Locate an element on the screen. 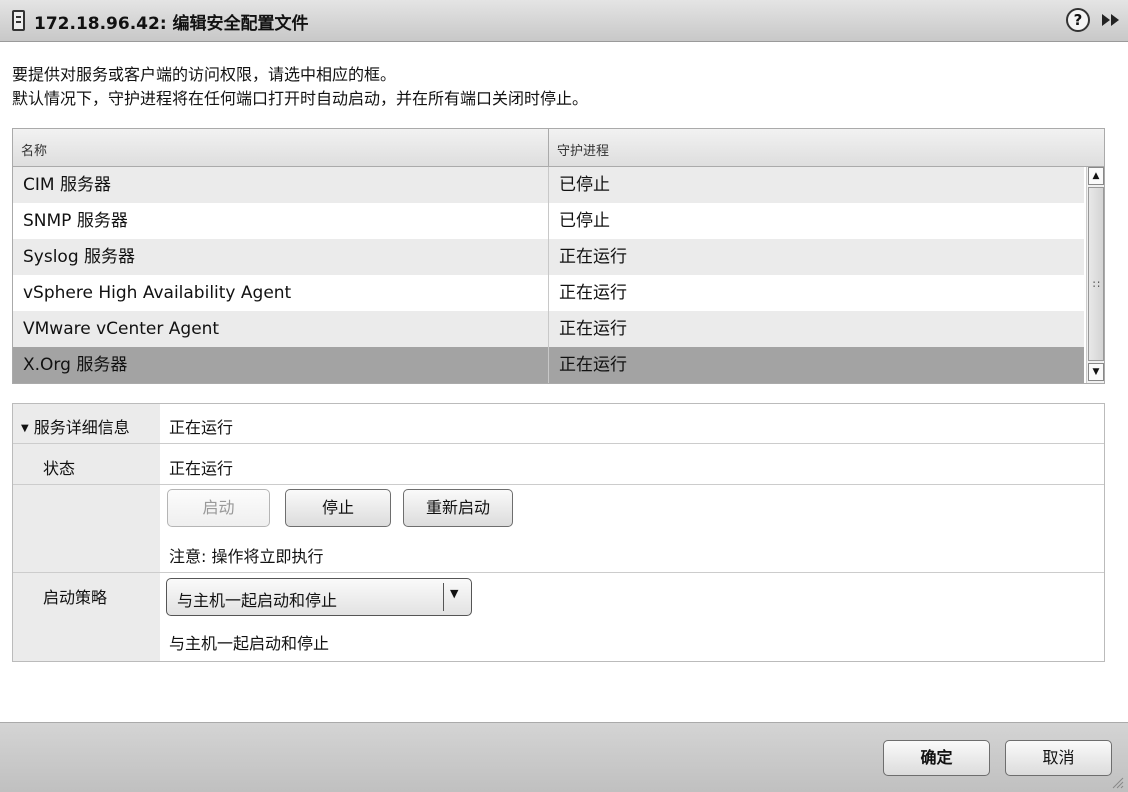 The height and width of the screenshot is (792, 1128). execution-note: 注意: 操作将立即执行 is located at coordinates (246, 556).